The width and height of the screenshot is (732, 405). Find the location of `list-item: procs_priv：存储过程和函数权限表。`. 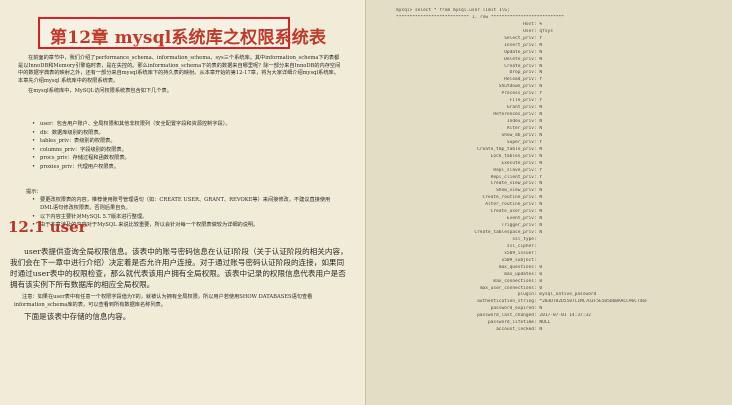

list-item: procs_priv：存储过程和函数权限表。 is located at coordinates (180, 158).